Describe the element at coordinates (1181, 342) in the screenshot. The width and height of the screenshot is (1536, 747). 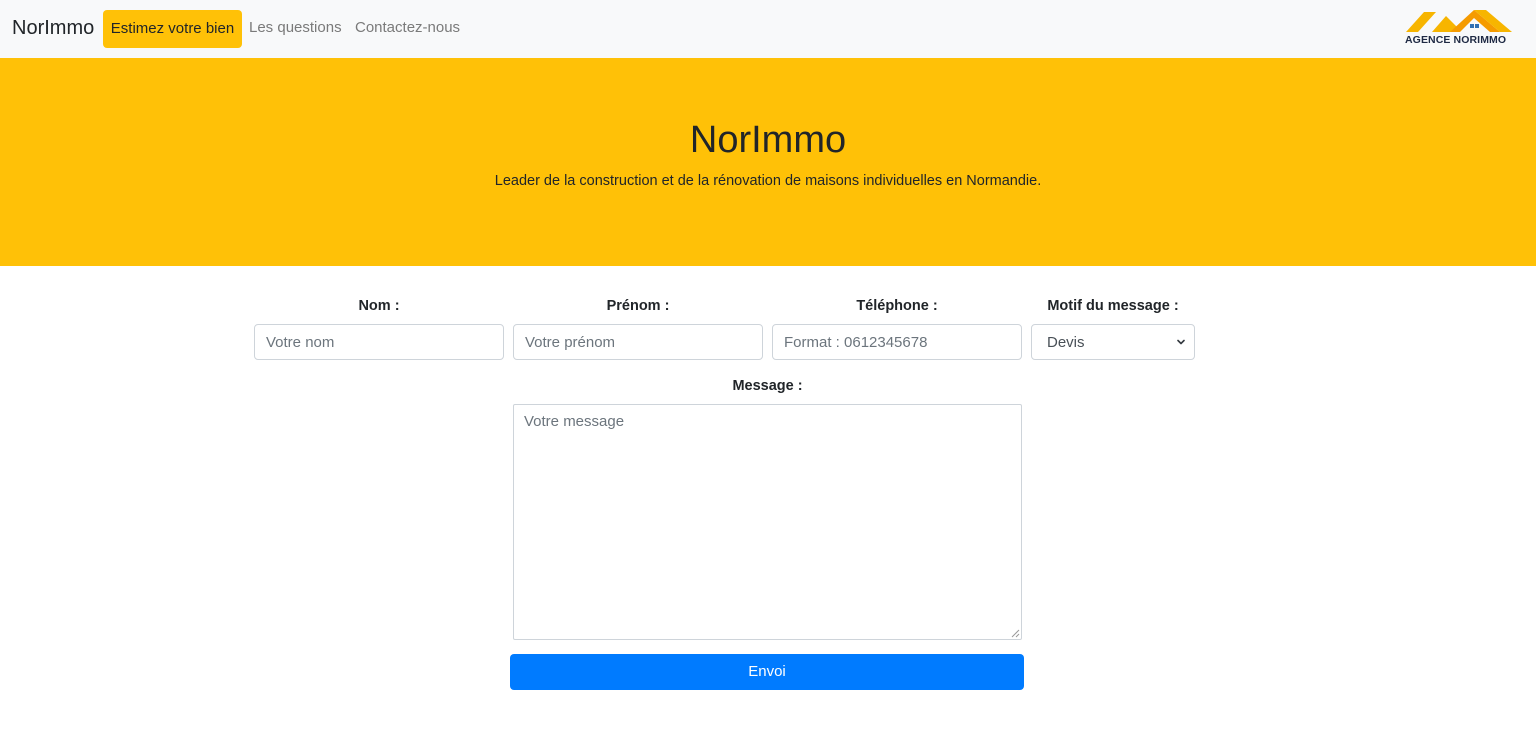
I see `chevron-down-icon` at that location.